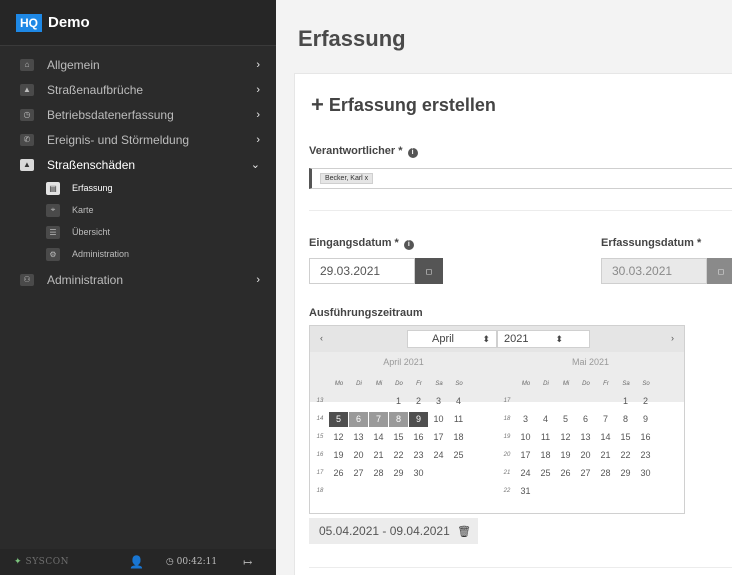 The height and width of the screenshot is (575, 732). What do you see at coordinates (384, 531) in the screenshot?
I see `period-value: 05.04.2021 - 09.04.2021` at bounding box center [384, 531].